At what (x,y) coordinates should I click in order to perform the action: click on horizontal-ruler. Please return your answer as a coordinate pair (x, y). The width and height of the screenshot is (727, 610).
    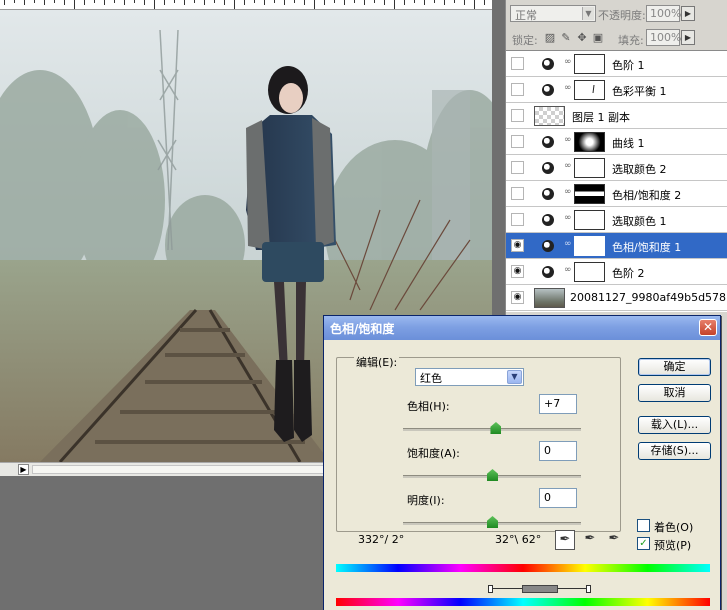
    Looking at the image, I should click on (246, 5).